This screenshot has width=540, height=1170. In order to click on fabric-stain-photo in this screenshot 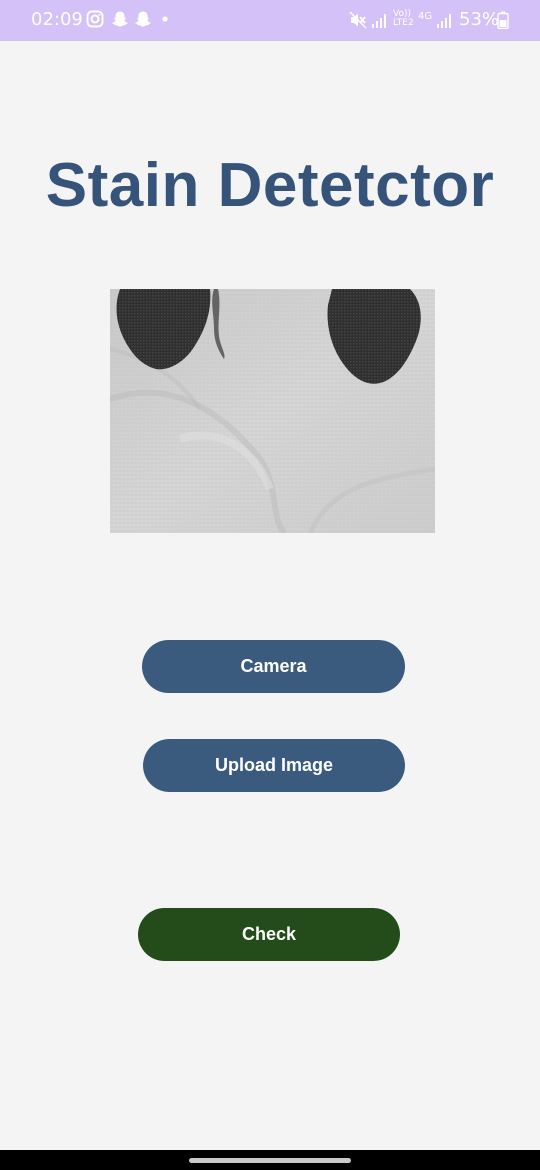, I will do `click(272, 411)`.